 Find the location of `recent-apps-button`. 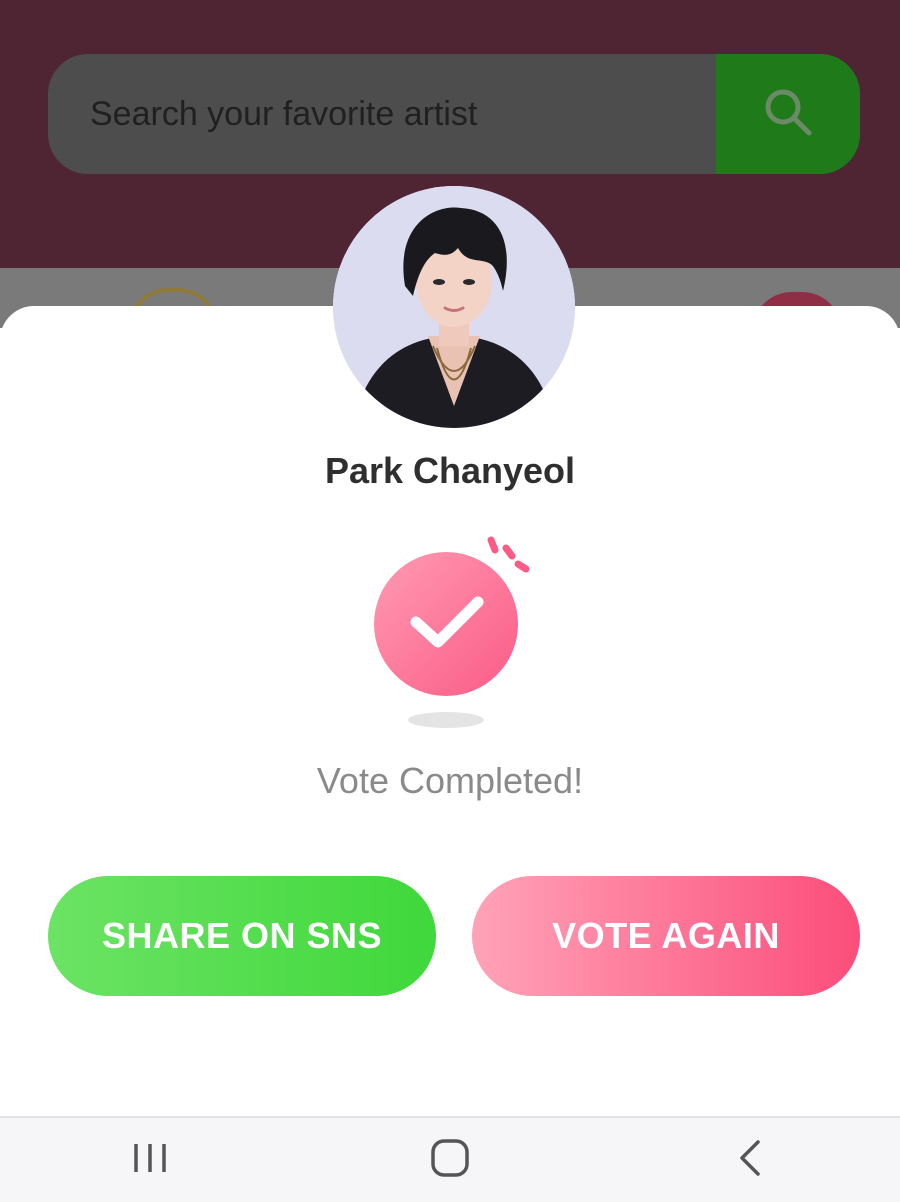

recent-apps-button is located at coordinates (150, 1160).